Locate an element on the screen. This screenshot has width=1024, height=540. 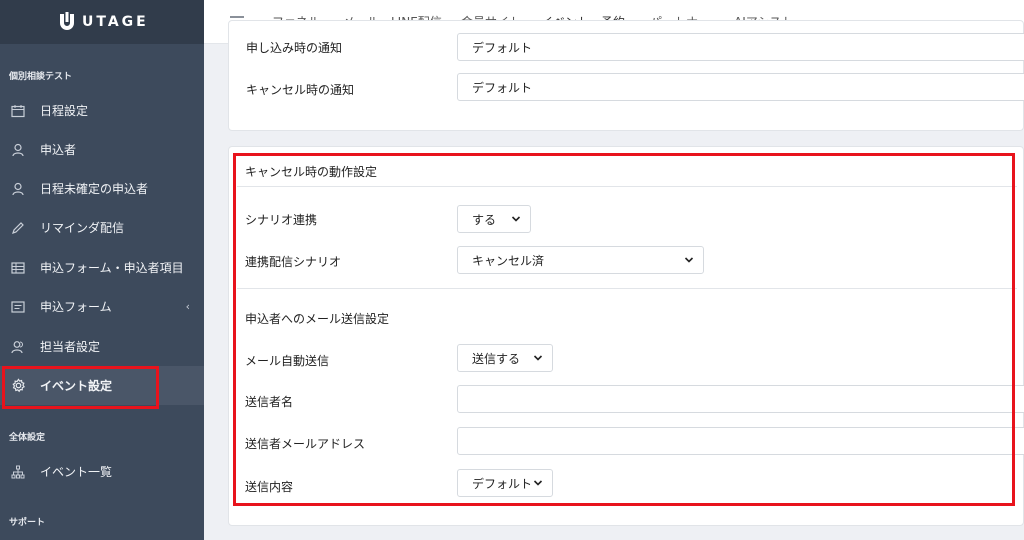
sidebar-item-label: 申込フォーム is located at coordinates (76, 307).